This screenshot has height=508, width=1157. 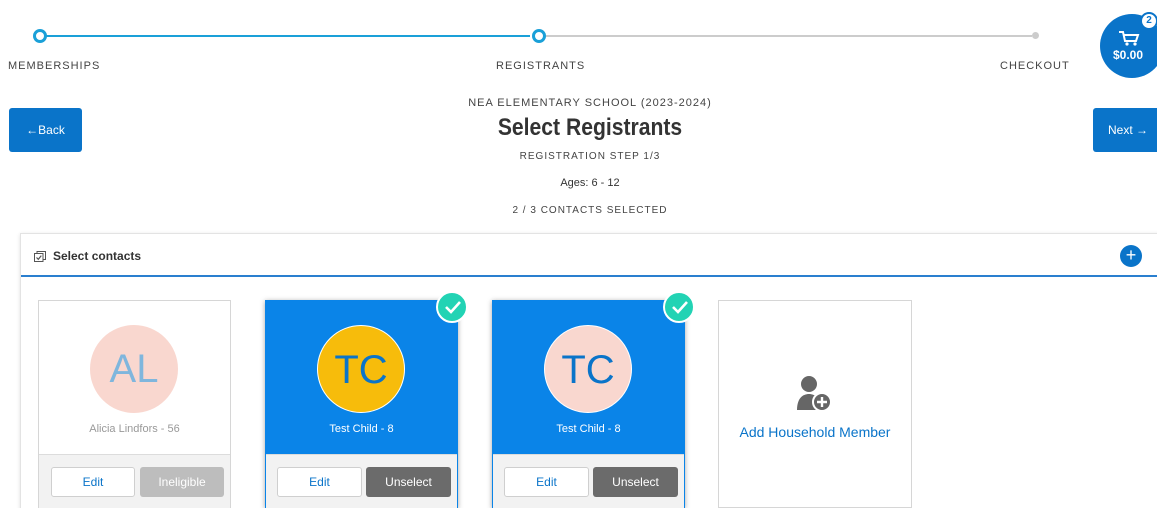 I want to click on card-actions: Edit Ineligible, so click(x=134, y=481).